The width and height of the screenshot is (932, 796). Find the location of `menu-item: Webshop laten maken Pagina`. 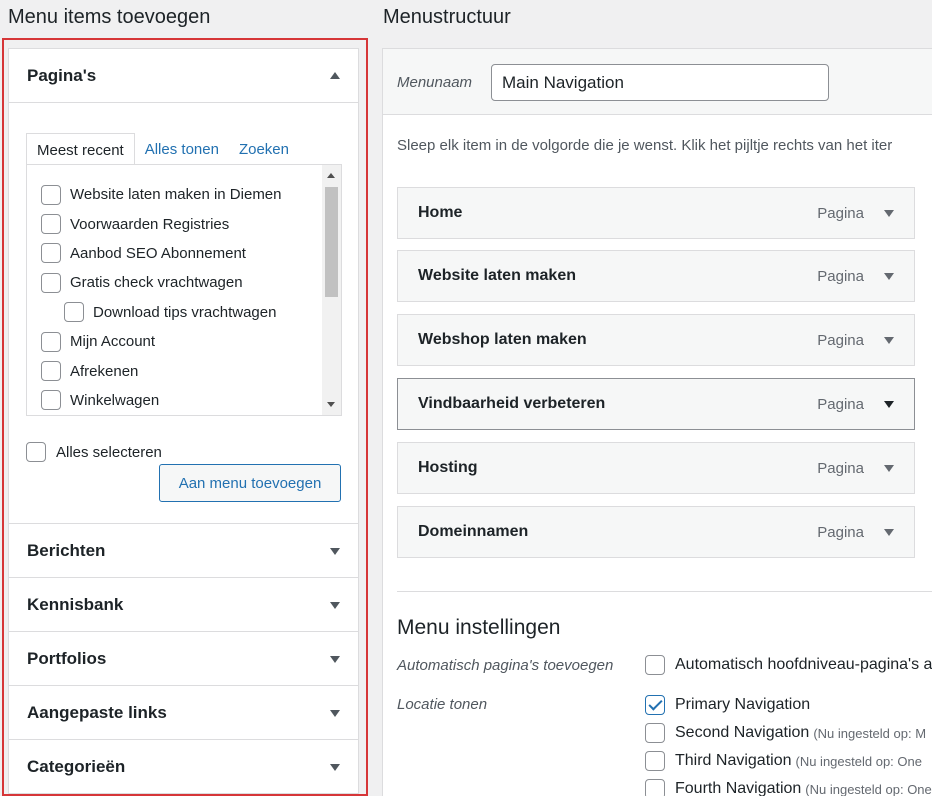

menu-item: Webshop laten maken Pagina is located at coordinates (656, 340).